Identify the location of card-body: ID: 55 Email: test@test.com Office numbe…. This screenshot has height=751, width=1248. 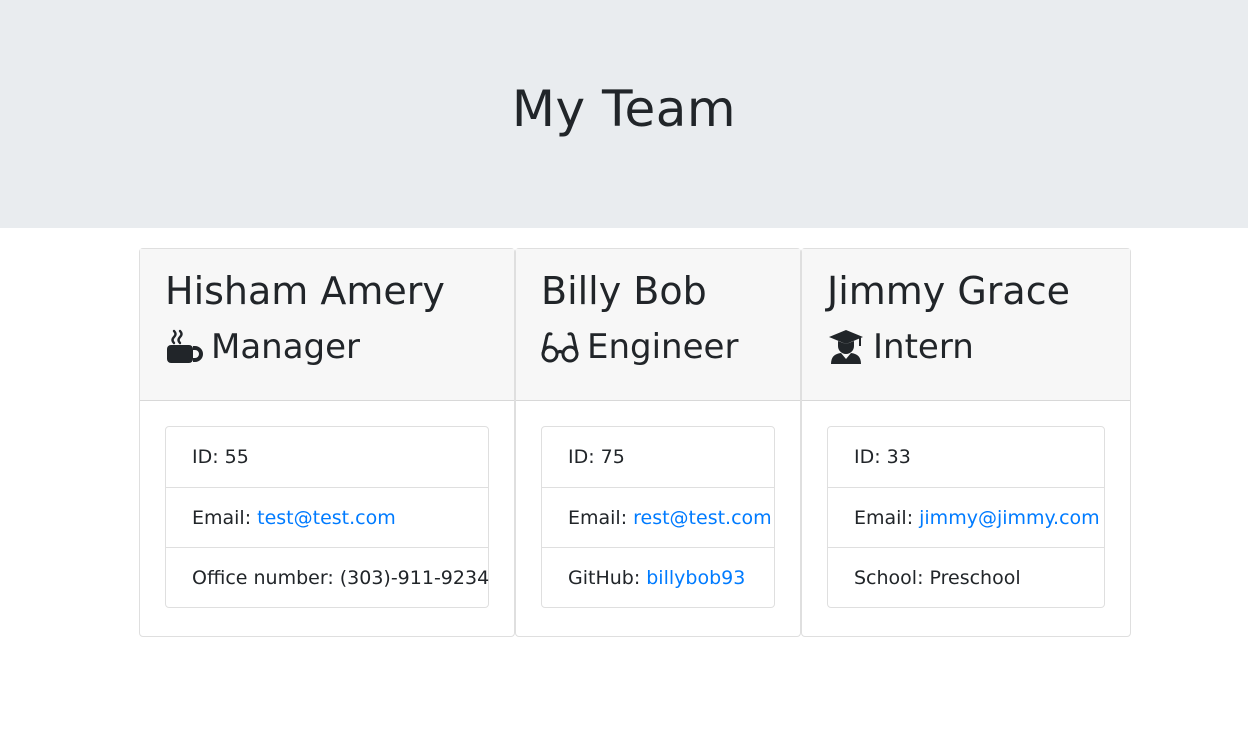
(327, 517).